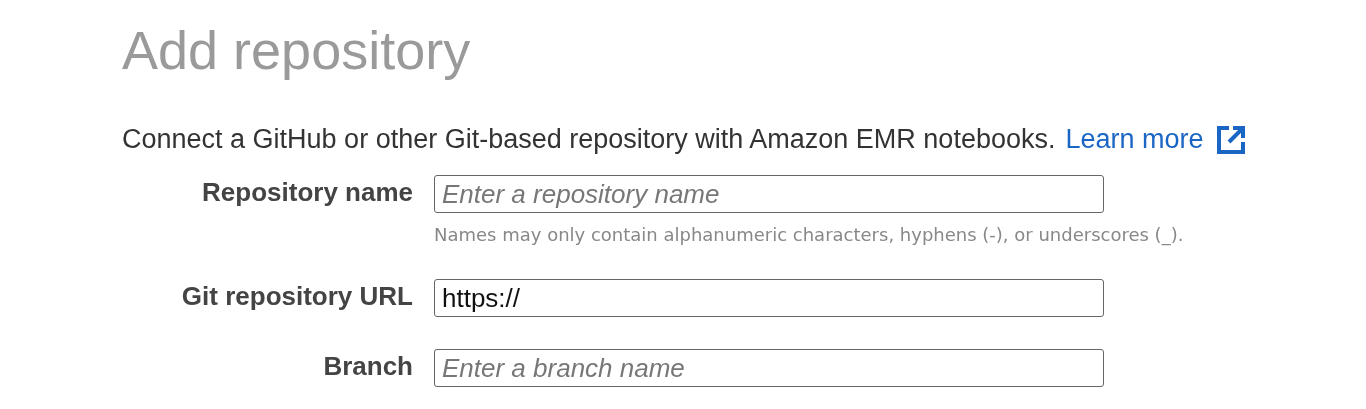  What do you see at coordinates (1230, 139) in the screenshot?
I see `external-link-icon` at bounding box center [1230, 139].